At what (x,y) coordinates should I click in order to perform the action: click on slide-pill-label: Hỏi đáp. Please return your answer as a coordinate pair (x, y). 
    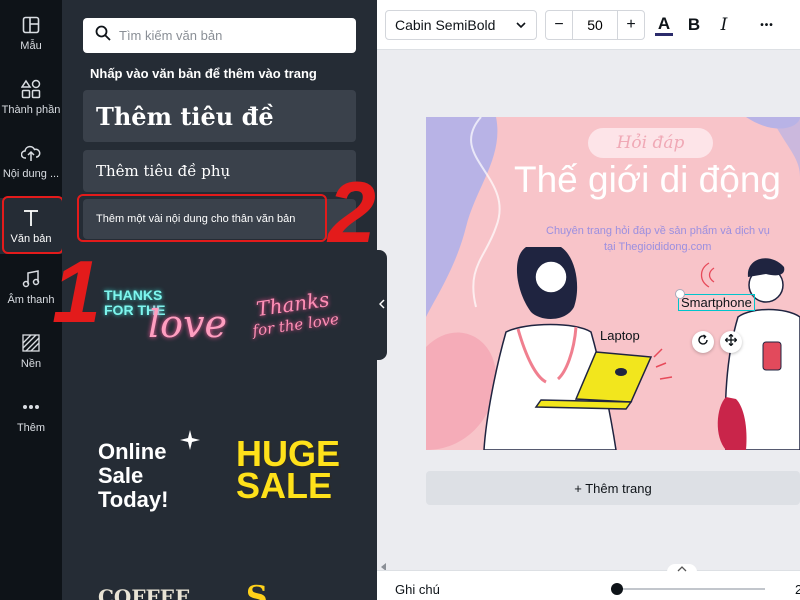
    Looking at the image, I should click on (650, 143).